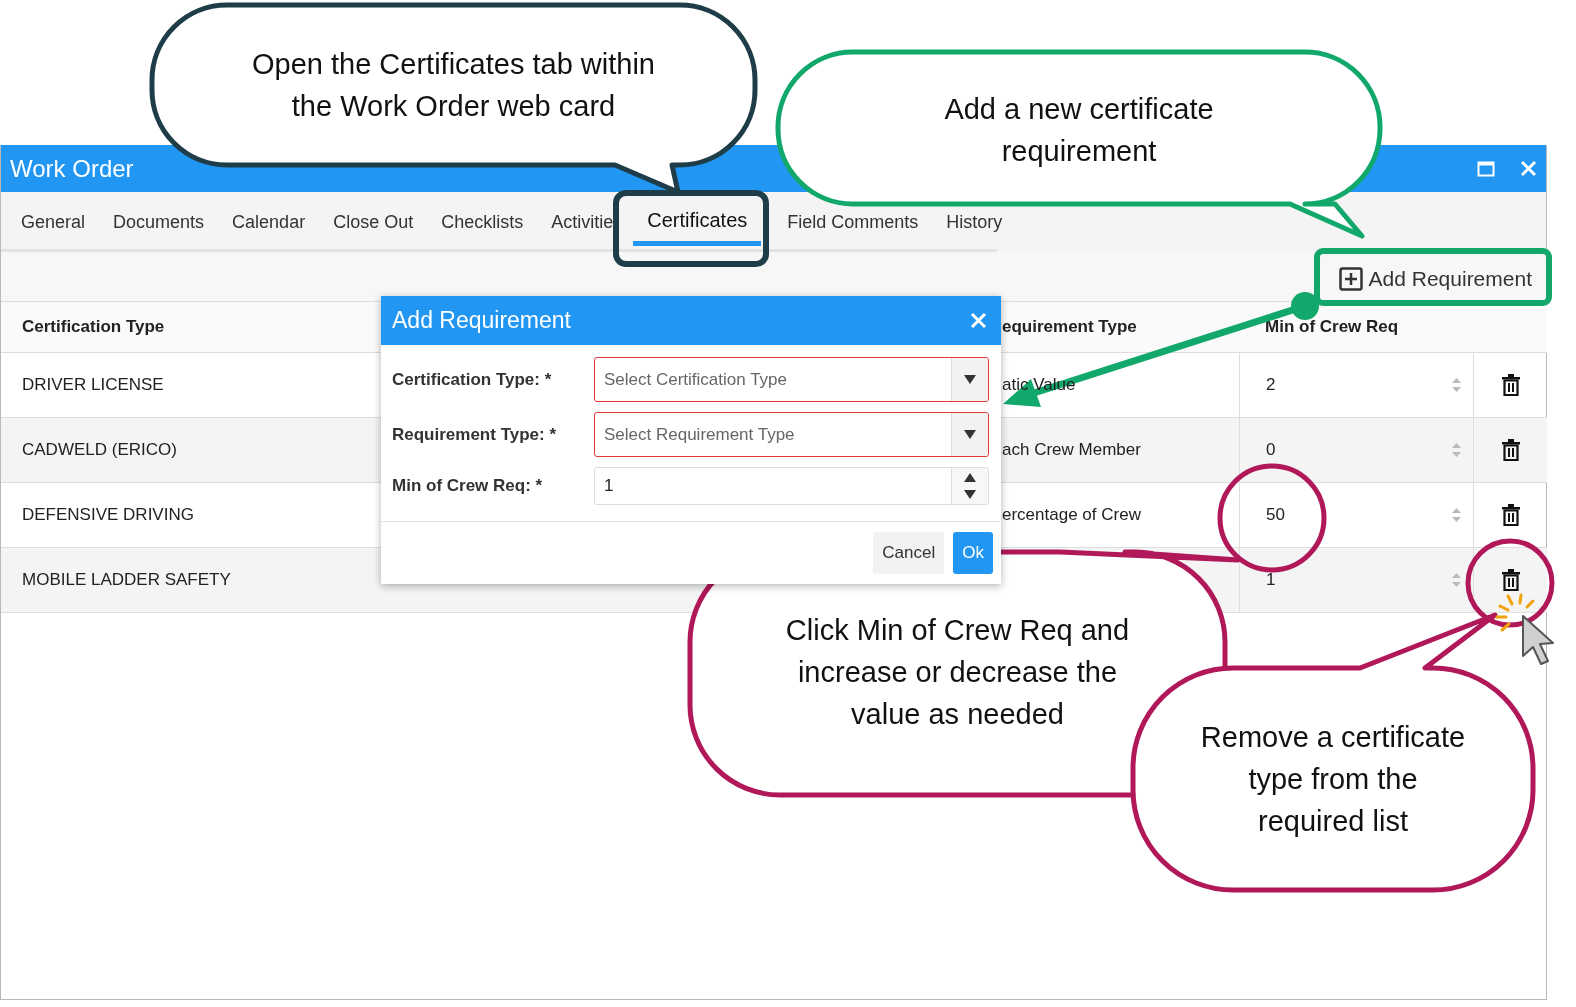  Describe the element at coordinates (1333, 779) in the screenshot. I see `callout-text: Remove a certificate type from the required list` at that location.